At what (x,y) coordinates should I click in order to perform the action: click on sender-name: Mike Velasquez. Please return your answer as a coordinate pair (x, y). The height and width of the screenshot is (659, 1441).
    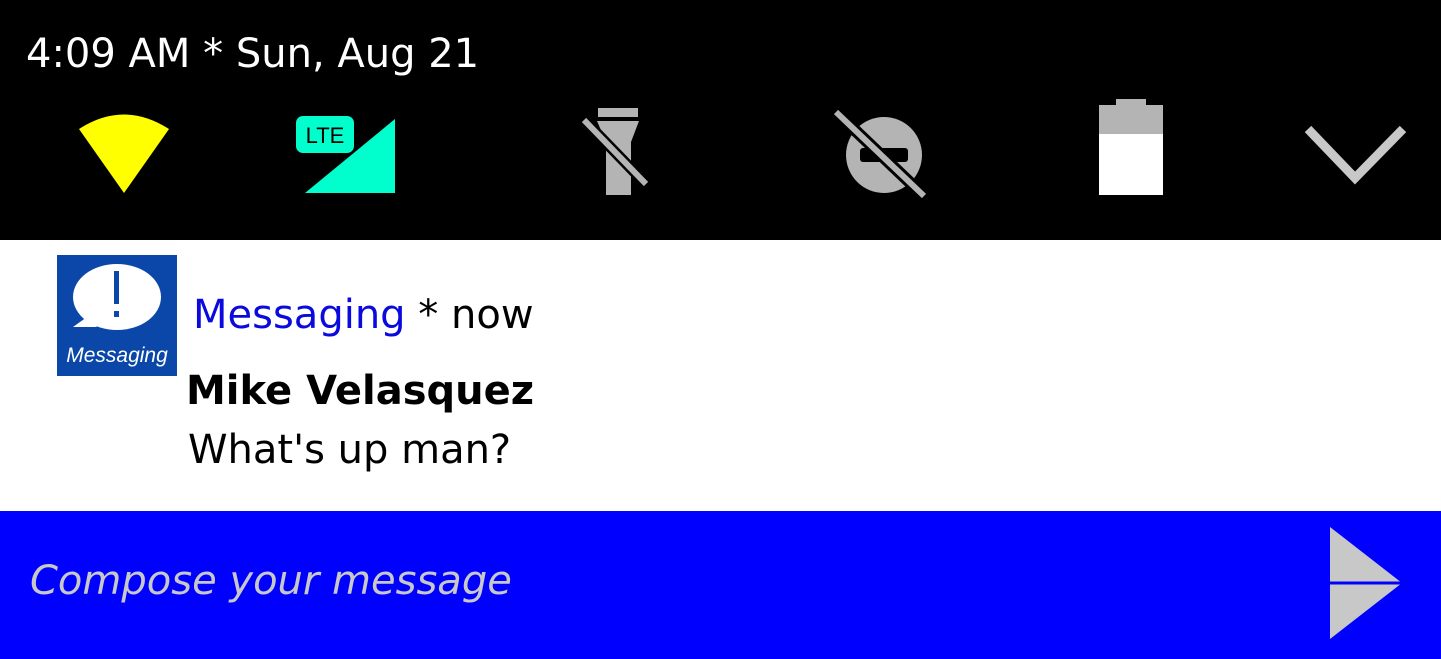
    Looking at the image, I should click on (360, 391).